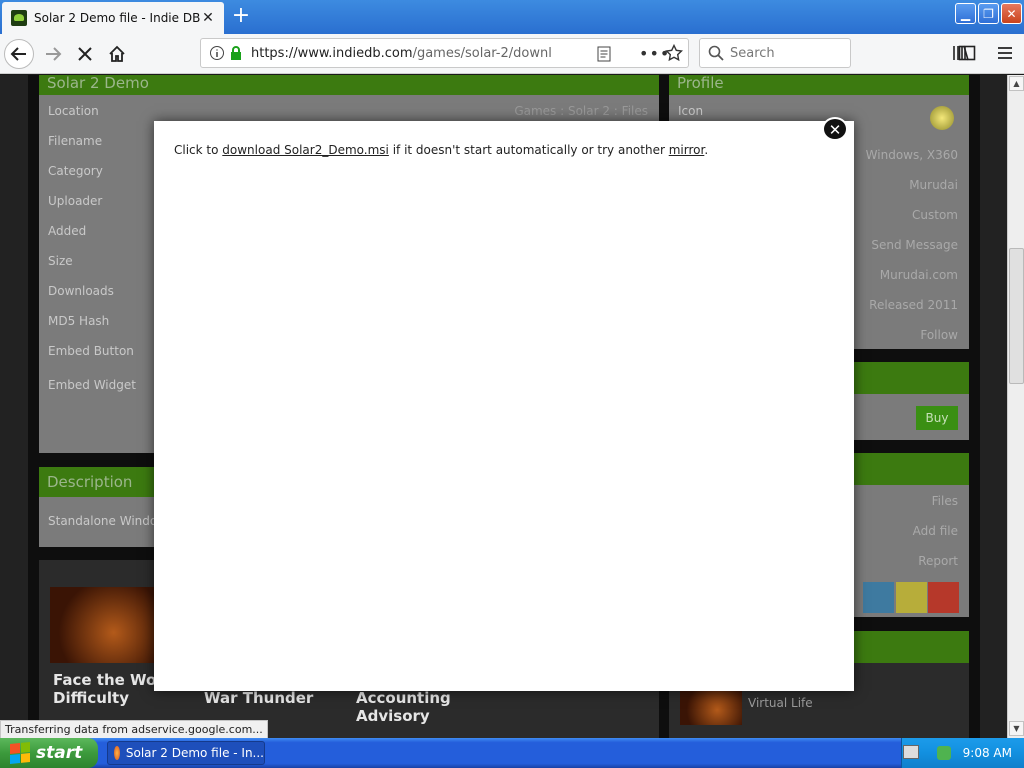 The width and height of the screenshot is (1024, 768). I want to click on home-button, so click(117, 54).